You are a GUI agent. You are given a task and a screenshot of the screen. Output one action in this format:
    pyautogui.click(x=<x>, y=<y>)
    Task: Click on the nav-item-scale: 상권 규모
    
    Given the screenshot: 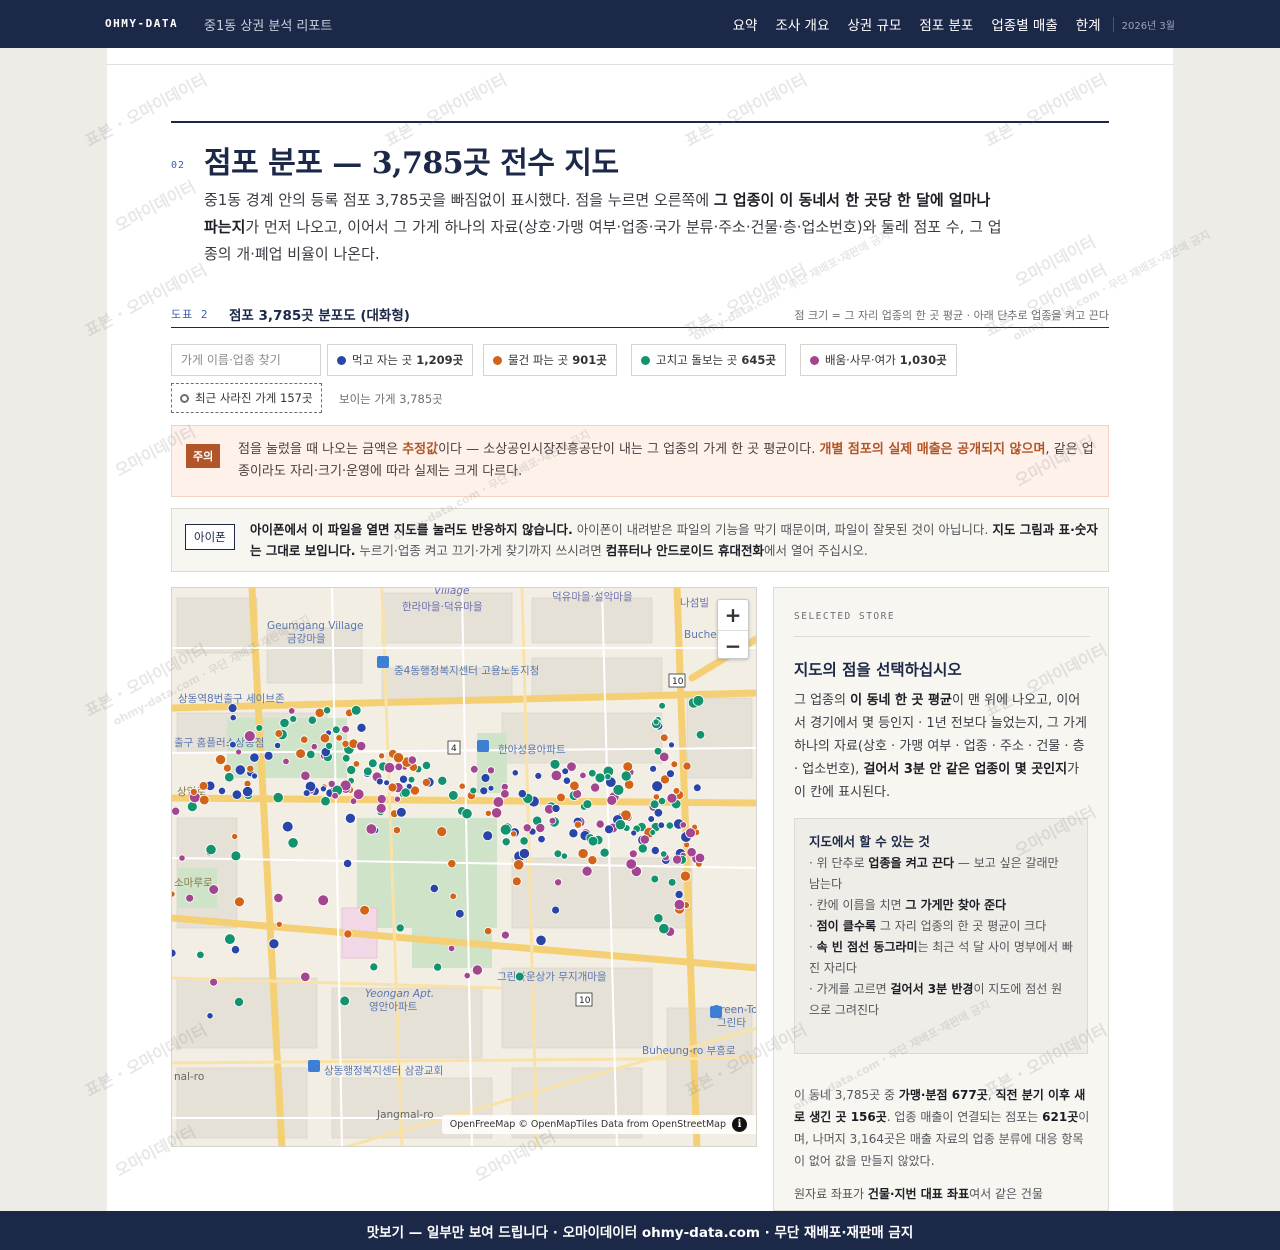 What is the action you would take?
    pyautogui.click(x=874, y=24)
    